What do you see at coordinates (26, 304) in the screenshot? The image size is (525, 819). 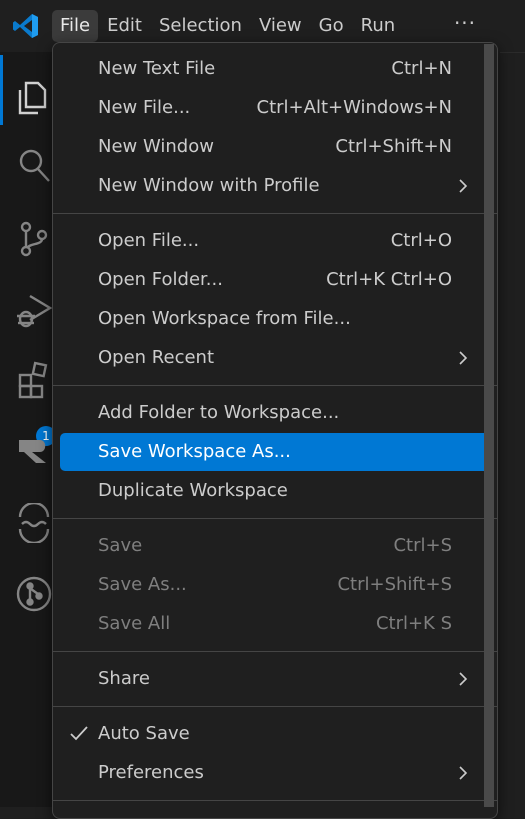 I see `run-debug-icon` at bounding box center [26, 304].